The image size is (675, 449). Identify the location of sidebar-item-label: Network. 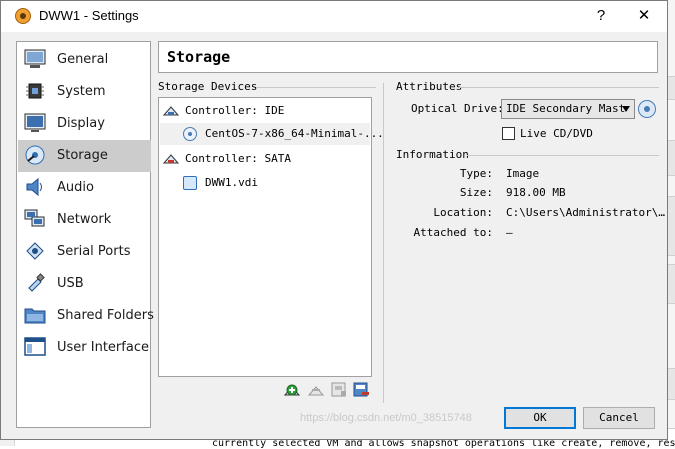
(84, 219).